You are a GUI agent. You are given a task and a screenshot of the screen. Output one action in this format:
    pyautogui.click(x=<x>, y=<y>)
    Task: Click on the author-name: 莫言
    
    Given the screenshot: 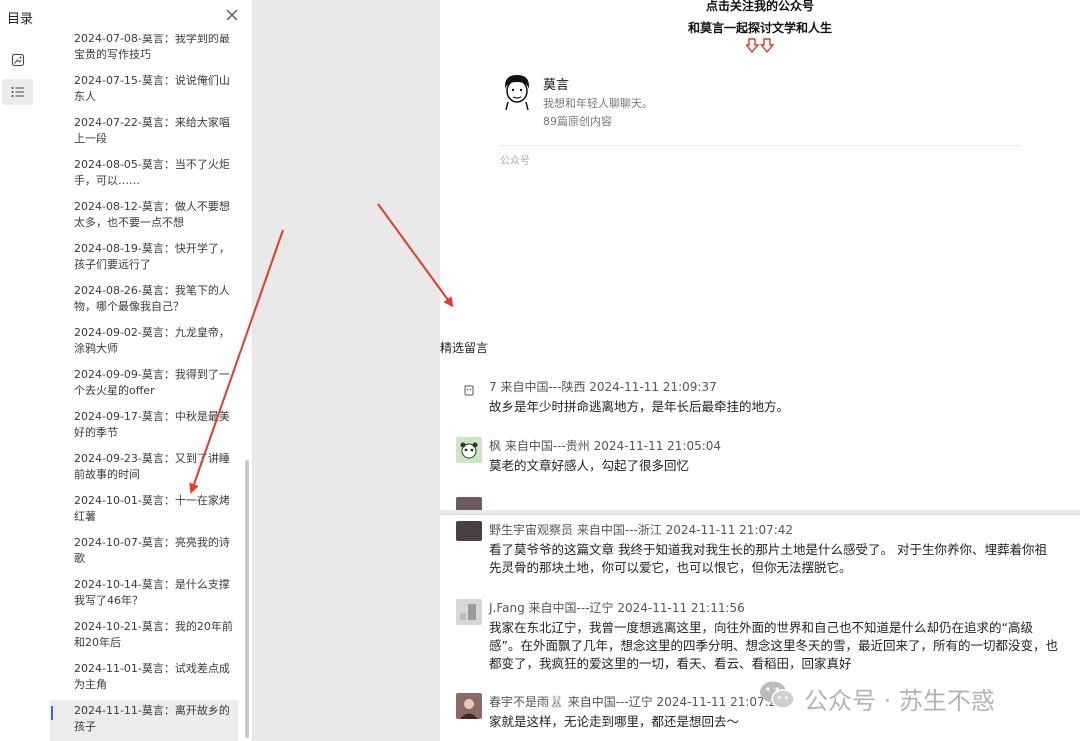 What is the action you would take?
    pyautogui.click(x=556, y=85)
    